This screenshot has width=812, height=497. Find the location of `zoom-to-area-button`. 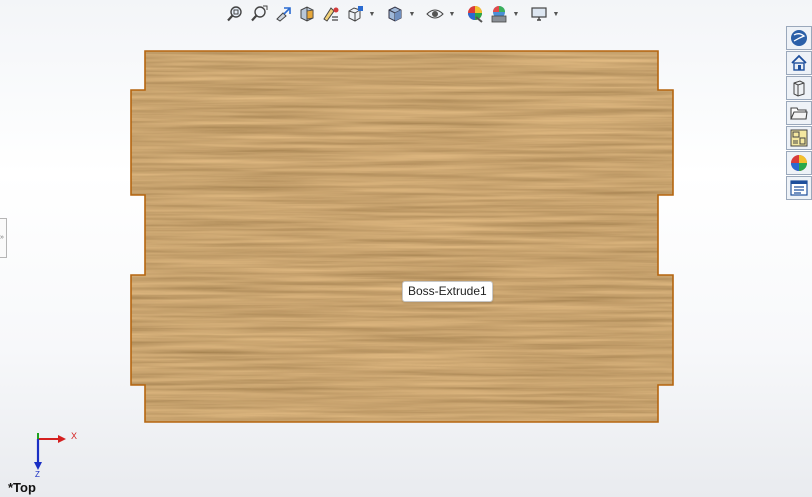

zoom-to-area-button is located at coordinates (259, 14).